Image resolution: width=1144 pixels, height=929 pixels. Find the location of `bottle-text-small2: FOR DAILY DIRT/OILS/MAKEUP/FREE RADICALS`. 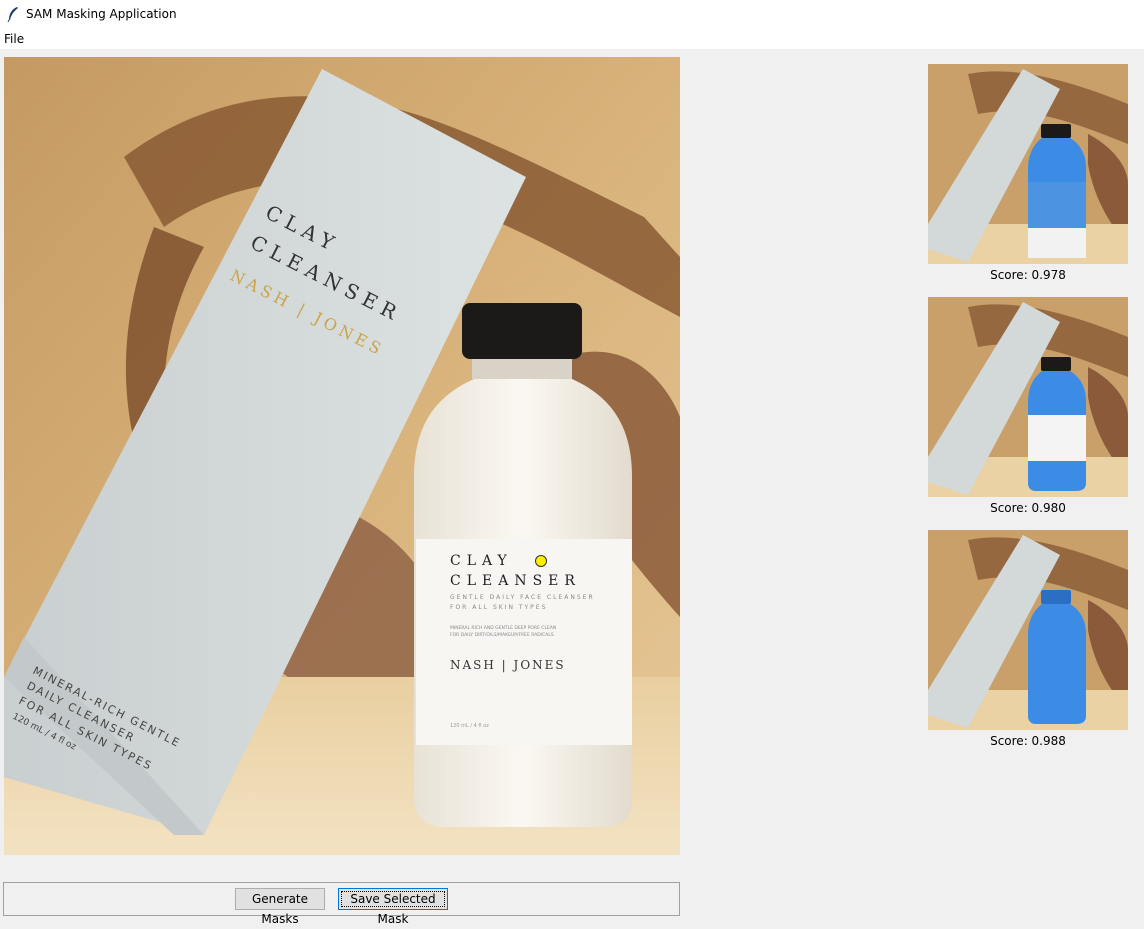

bottle-text-small2: FOR DAILY DIRT/OILS/MAKEUP/FREE RADICALS is located at coordinates (502, 635).